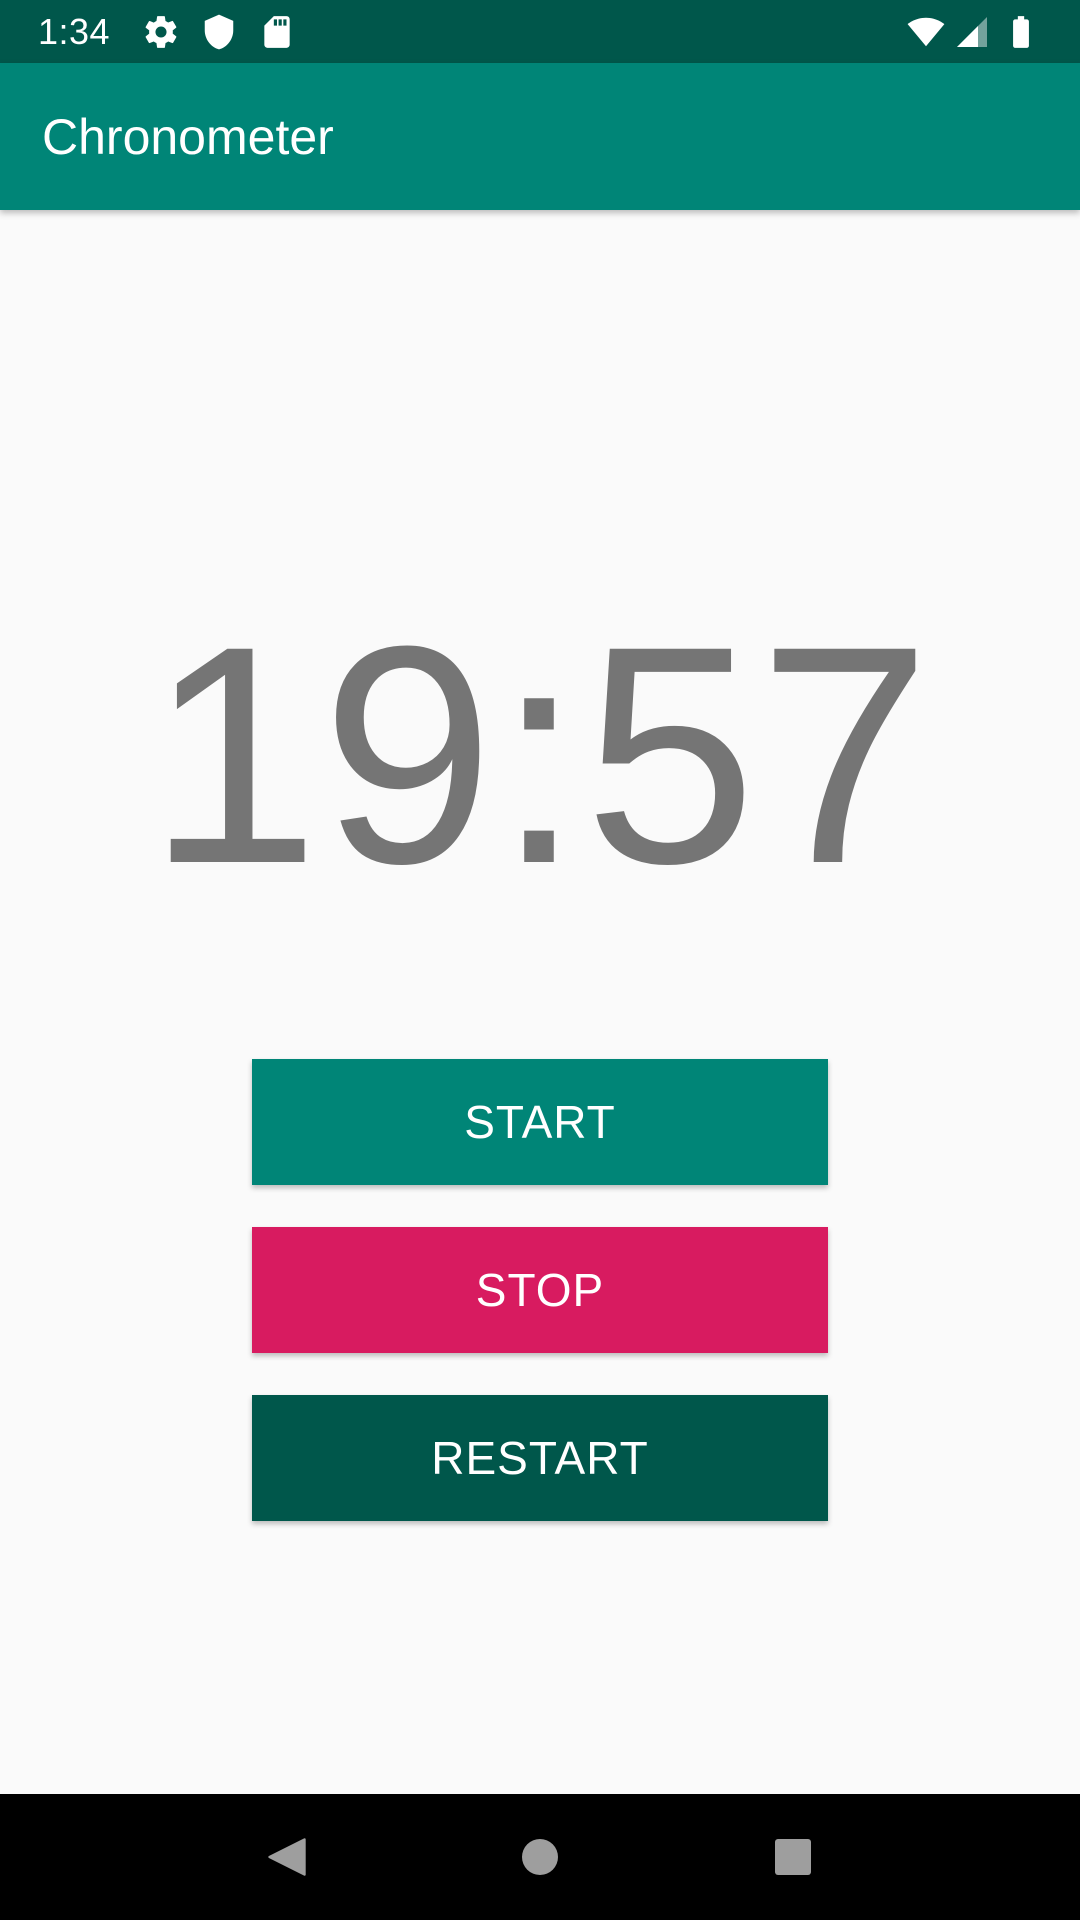  What do you see at coordinates (925, 32) in the screenshot?
I see `wifi-icon` at bounding box center [925, 32].